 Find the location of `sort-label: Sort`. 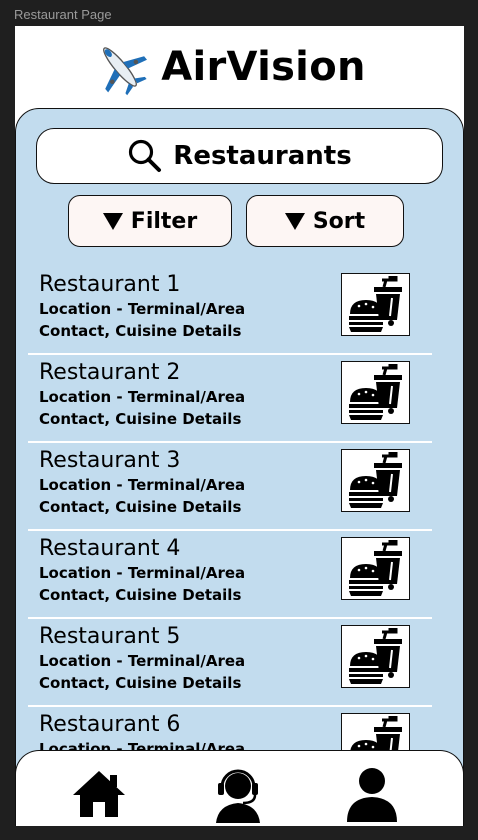

sort-label: Sort is located at coordinates (339, 221).